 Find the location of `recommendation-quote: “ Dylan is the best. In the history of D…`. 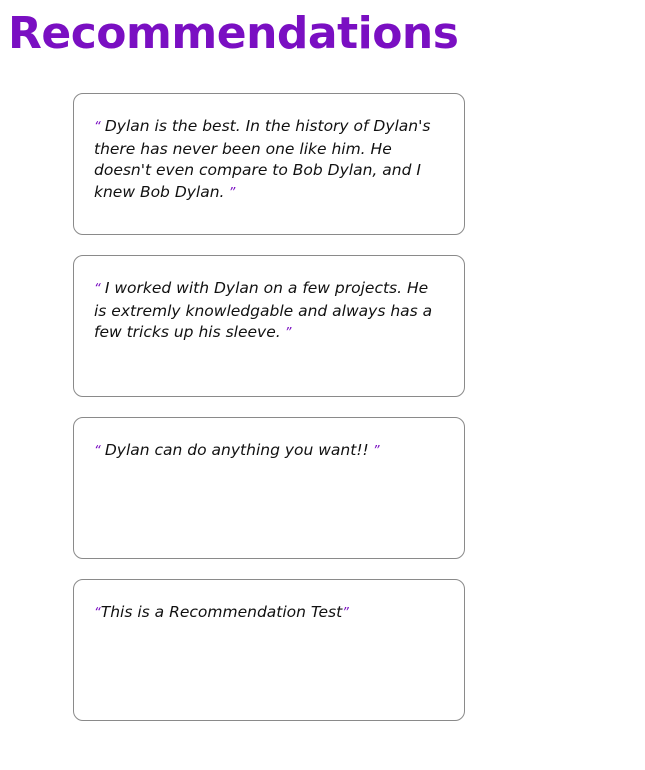

recommendation-quote: “ Dylan is the best. In the history of D… is located at coordinates (269, 160).